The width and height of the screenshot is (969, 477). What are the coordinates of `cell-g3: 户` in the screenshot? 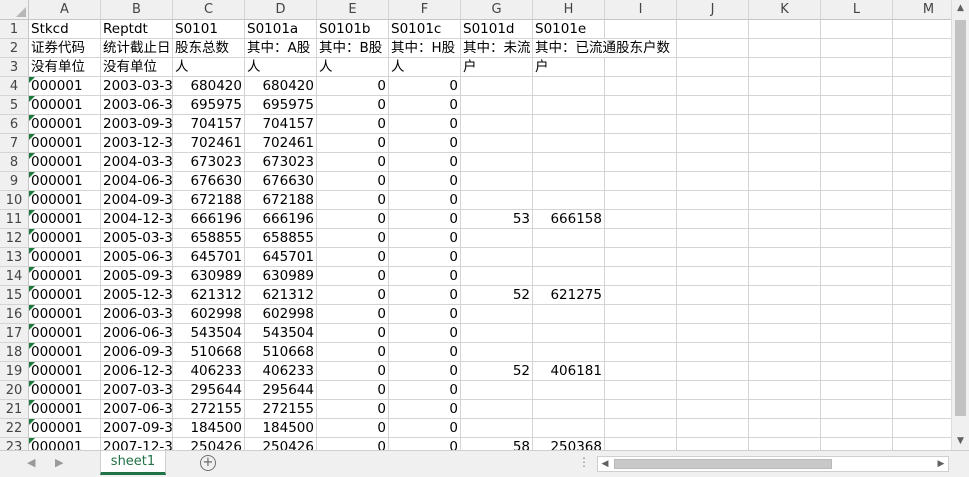 It's located at (497, 67).